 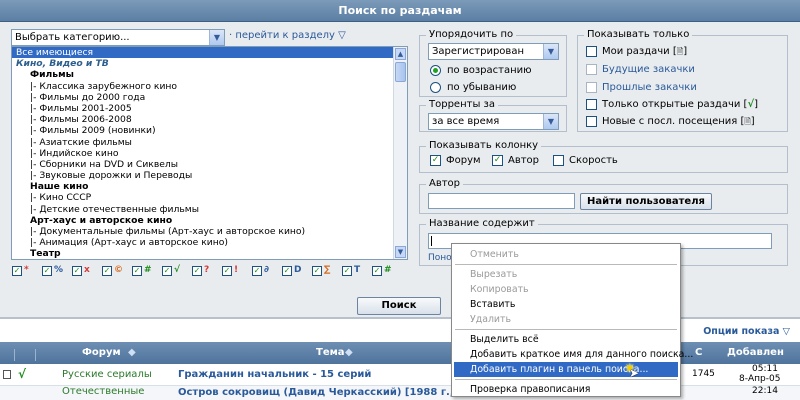 What do you see at coordinates (493, 121) in the screenshot?
I see `period-select: за все время ▼` at bounding box center [493, 121].